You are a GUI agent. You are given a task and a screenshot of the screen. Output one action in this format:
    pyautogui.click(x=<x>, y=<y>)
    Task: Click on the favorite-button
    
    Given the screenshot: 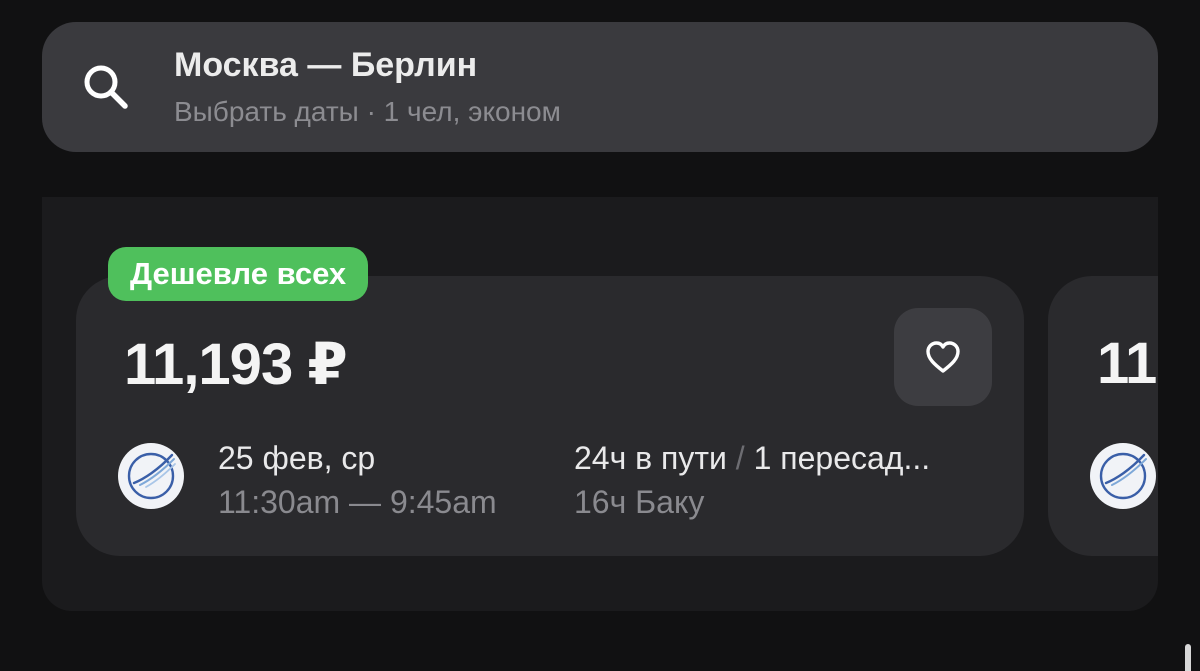 What is the action you would take?
    pyautogui.click(x=943, y=357)
    